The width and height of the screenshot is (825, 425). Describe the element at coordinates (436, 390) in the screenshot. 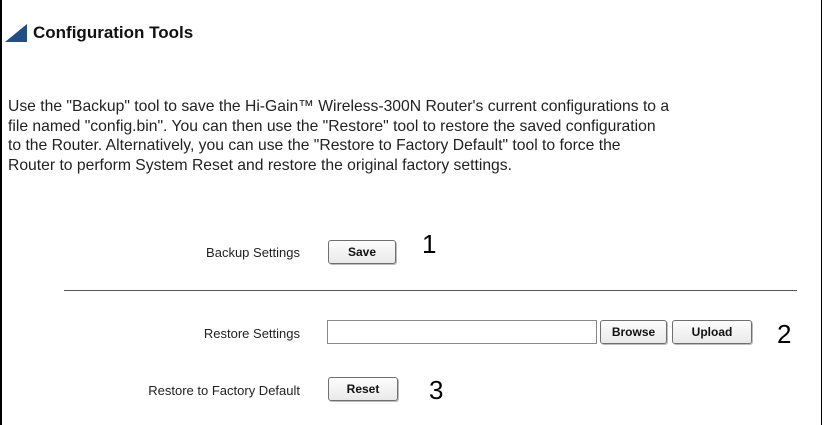

I see `annotation-marker-3: 3` at that location.